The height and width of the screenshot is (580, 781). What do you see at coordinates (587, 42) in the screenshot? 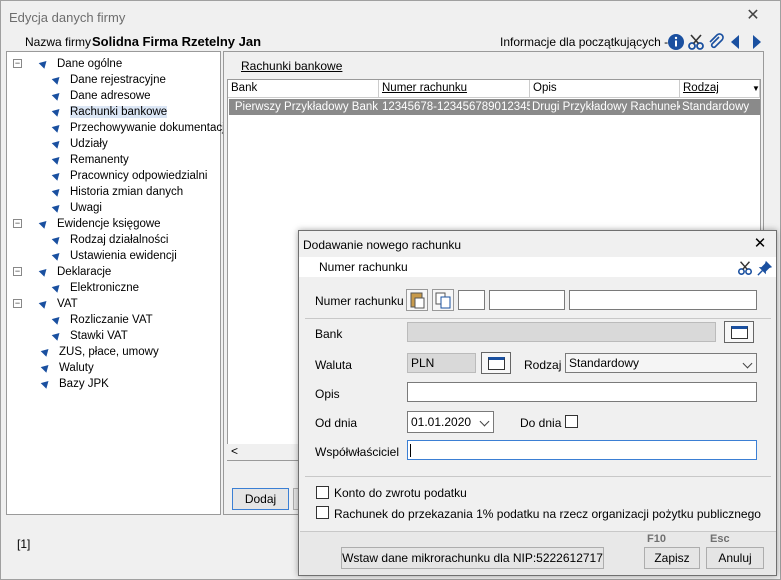
I see `beginners-info-link: Informacje dla początkujących ->` at bounding box center [587, 42].